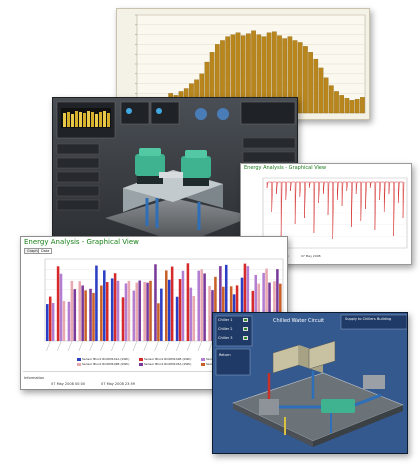  Describe the element at coordinates (245, 338) in the screenshot. I see `chiller-3-status-icon` at that location.